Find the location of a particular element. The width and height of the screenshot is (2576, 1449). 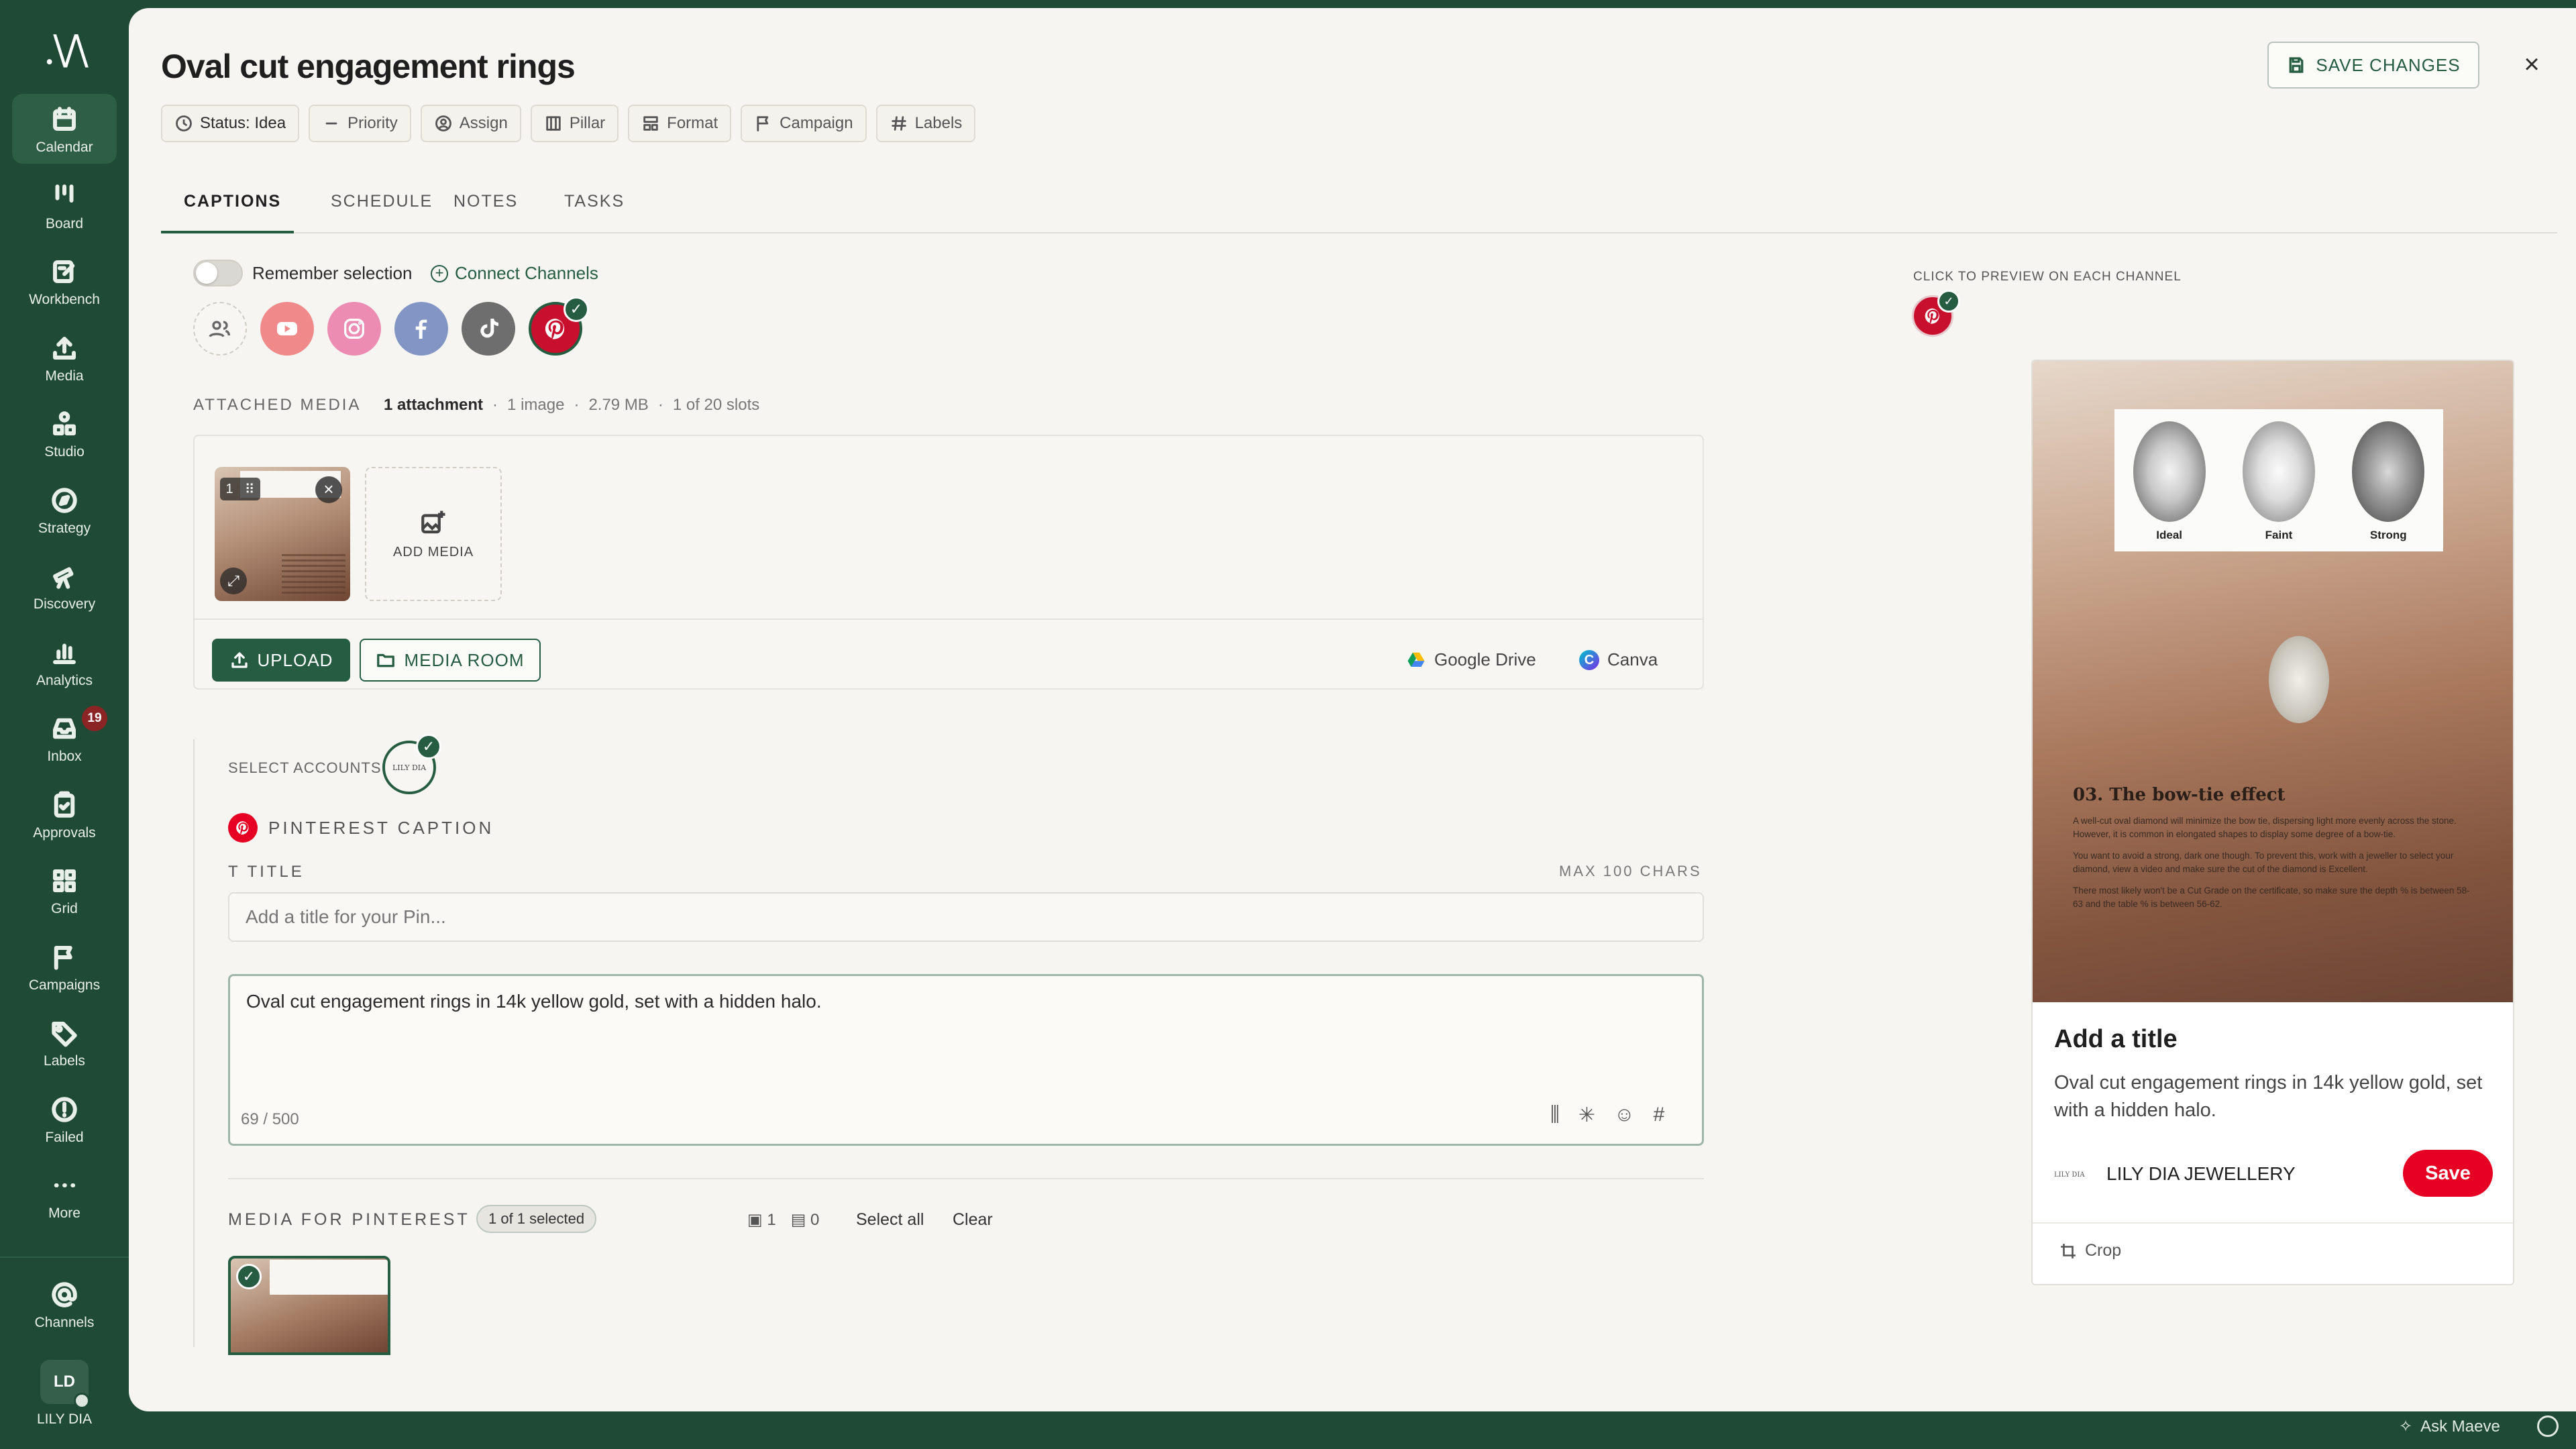

image-heading: 03. The bow-tie effect is located at coordinates (2179, 795).